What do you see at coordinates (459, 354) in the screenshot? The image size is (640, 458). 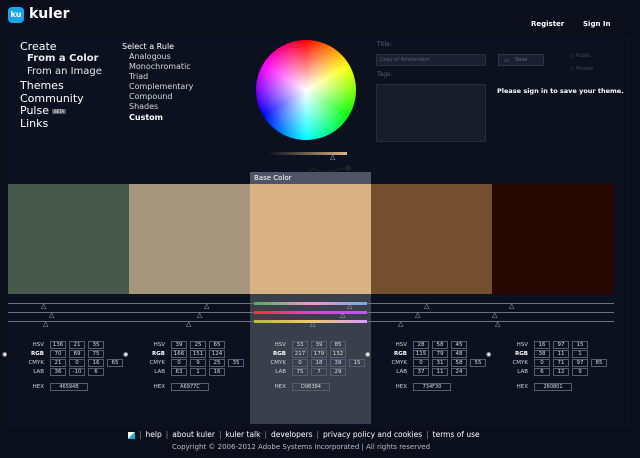 I see `rgb-b-field: 48` at bounding box center [459, 354].